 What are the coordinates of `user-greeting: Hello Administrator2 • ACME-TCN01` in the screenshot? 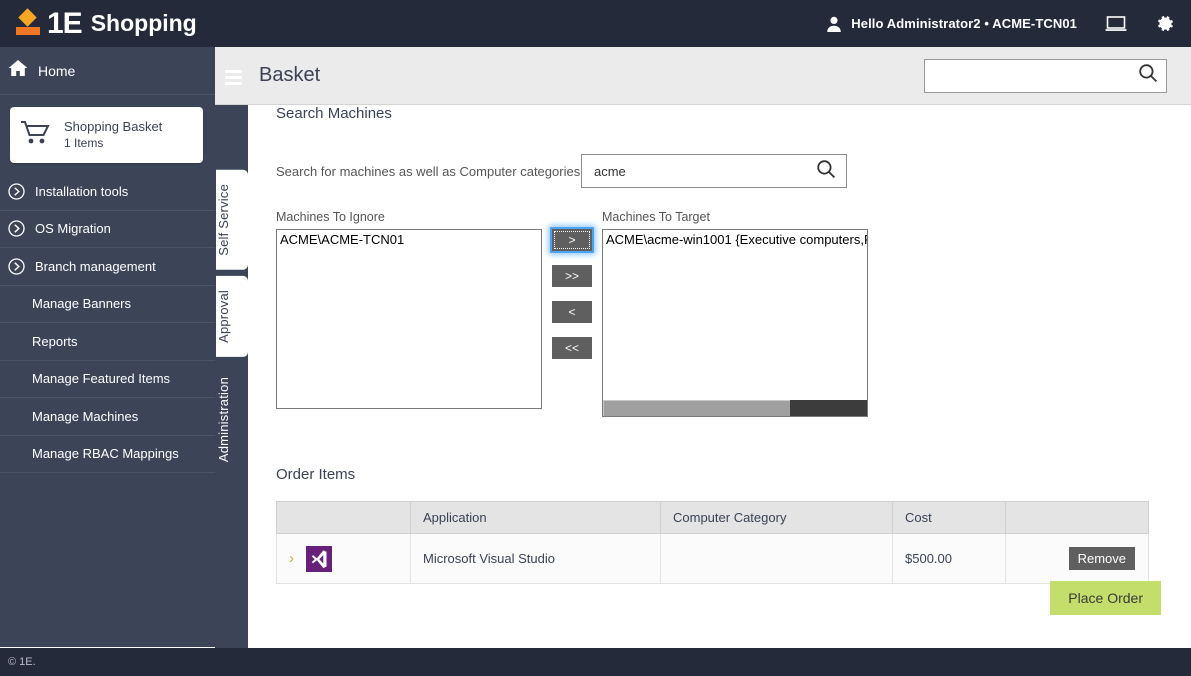 It's located at (964, 23).